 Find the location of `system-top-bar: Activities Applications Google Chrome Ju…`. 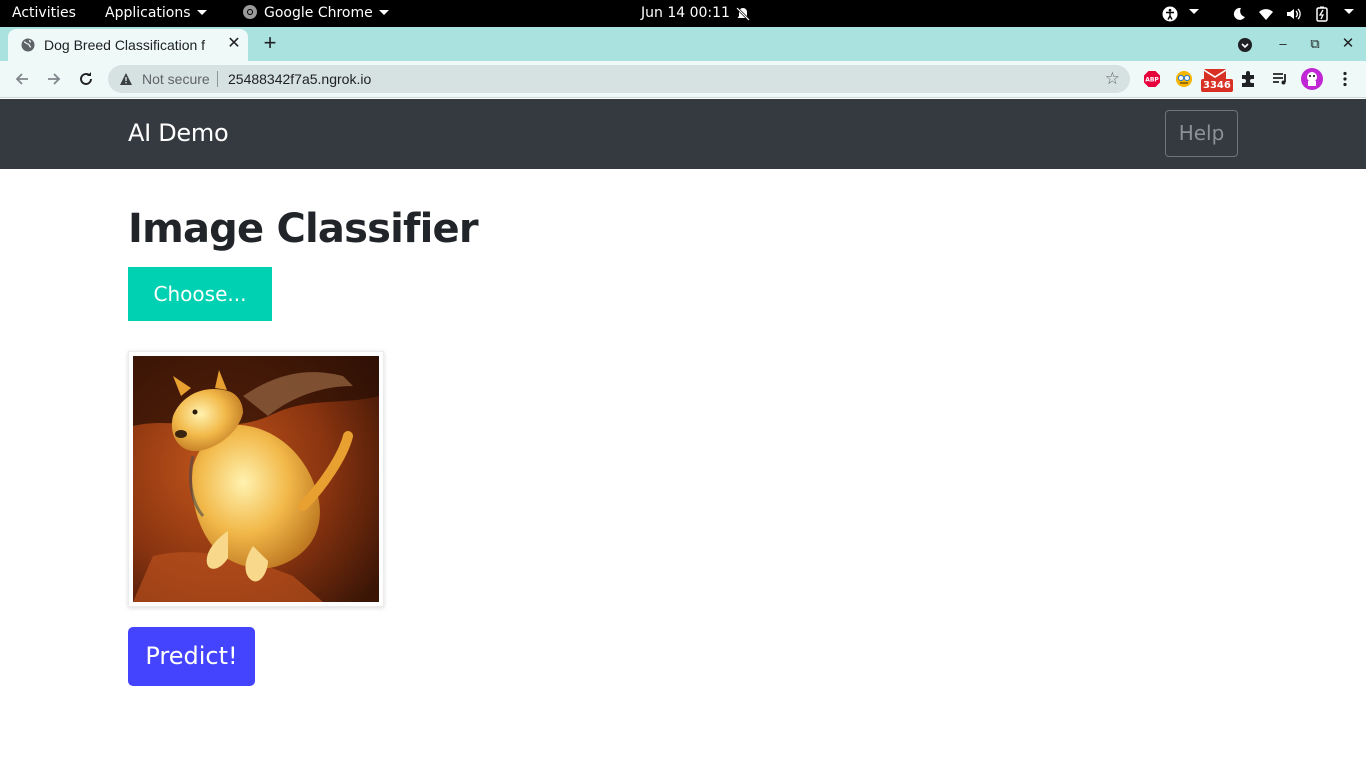

system-top-bar: Activities Applications Google Chrome Ju… is located at coordinates (683, 13).